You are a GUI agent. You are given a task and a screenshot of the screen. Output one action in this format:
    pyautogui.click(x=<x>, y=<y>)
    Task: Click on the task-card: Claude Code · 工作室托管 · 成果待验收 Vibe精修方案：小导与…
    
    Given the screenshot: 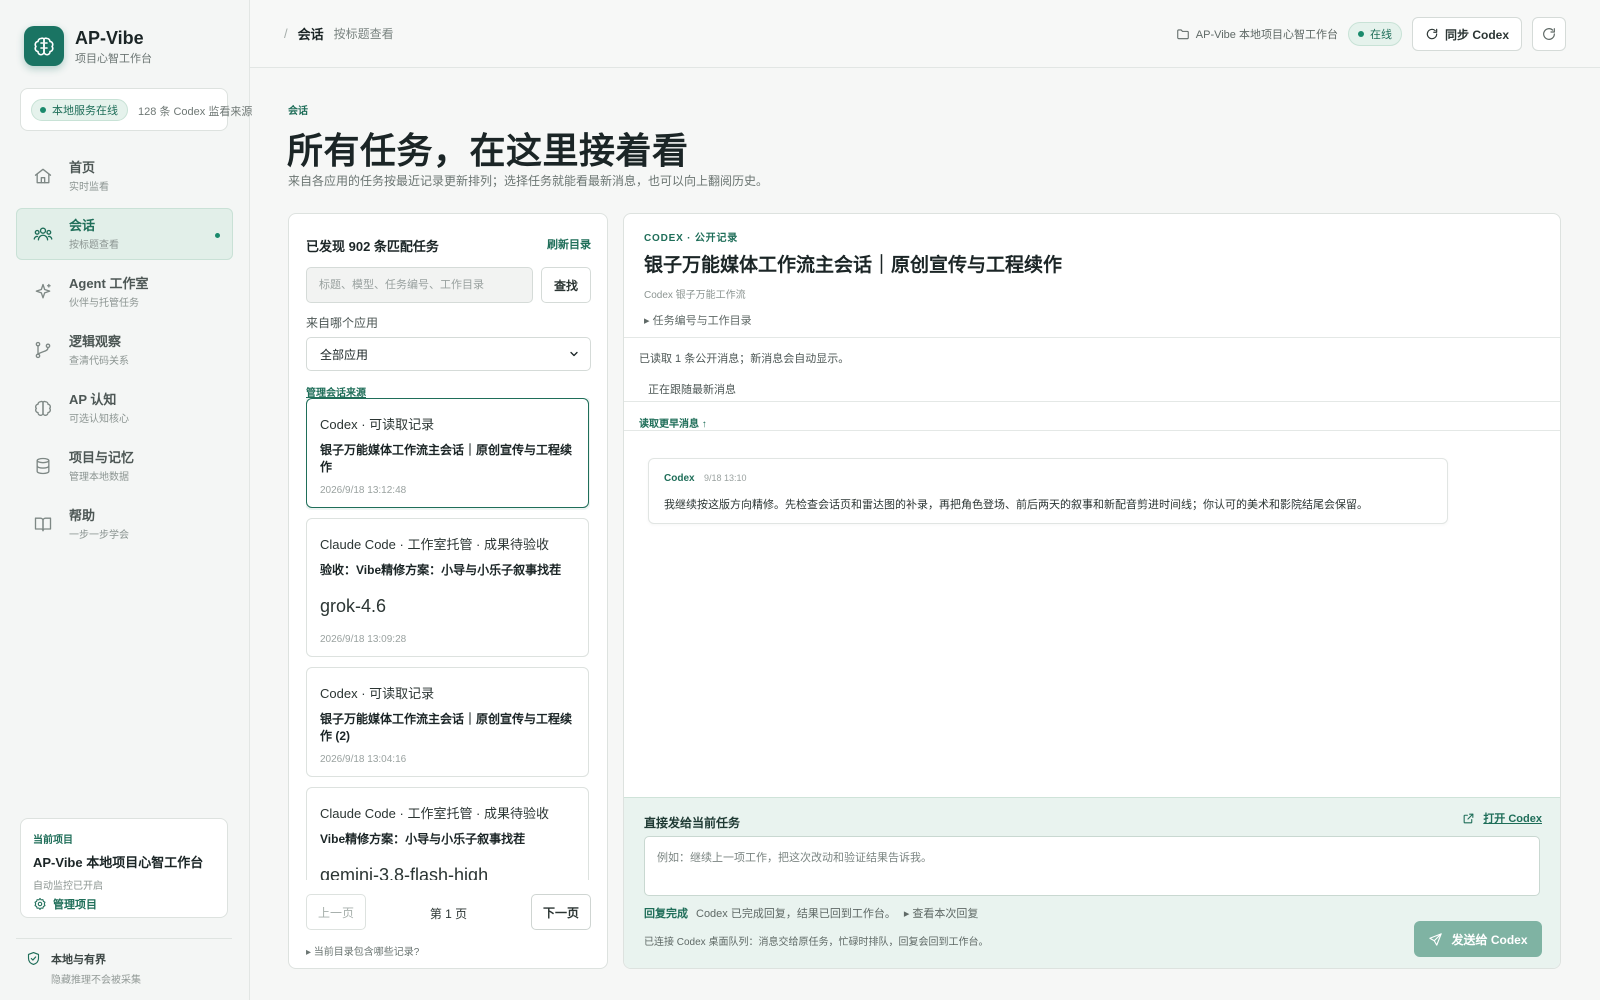 What is the action you would take?
    pyautogui.click(x=447, y=833)
    